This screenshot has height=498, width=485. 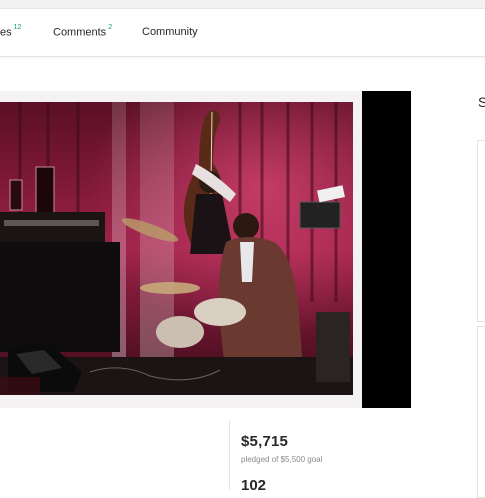 I want to click on tab-updates-label: es, so click(x=6, y=32).